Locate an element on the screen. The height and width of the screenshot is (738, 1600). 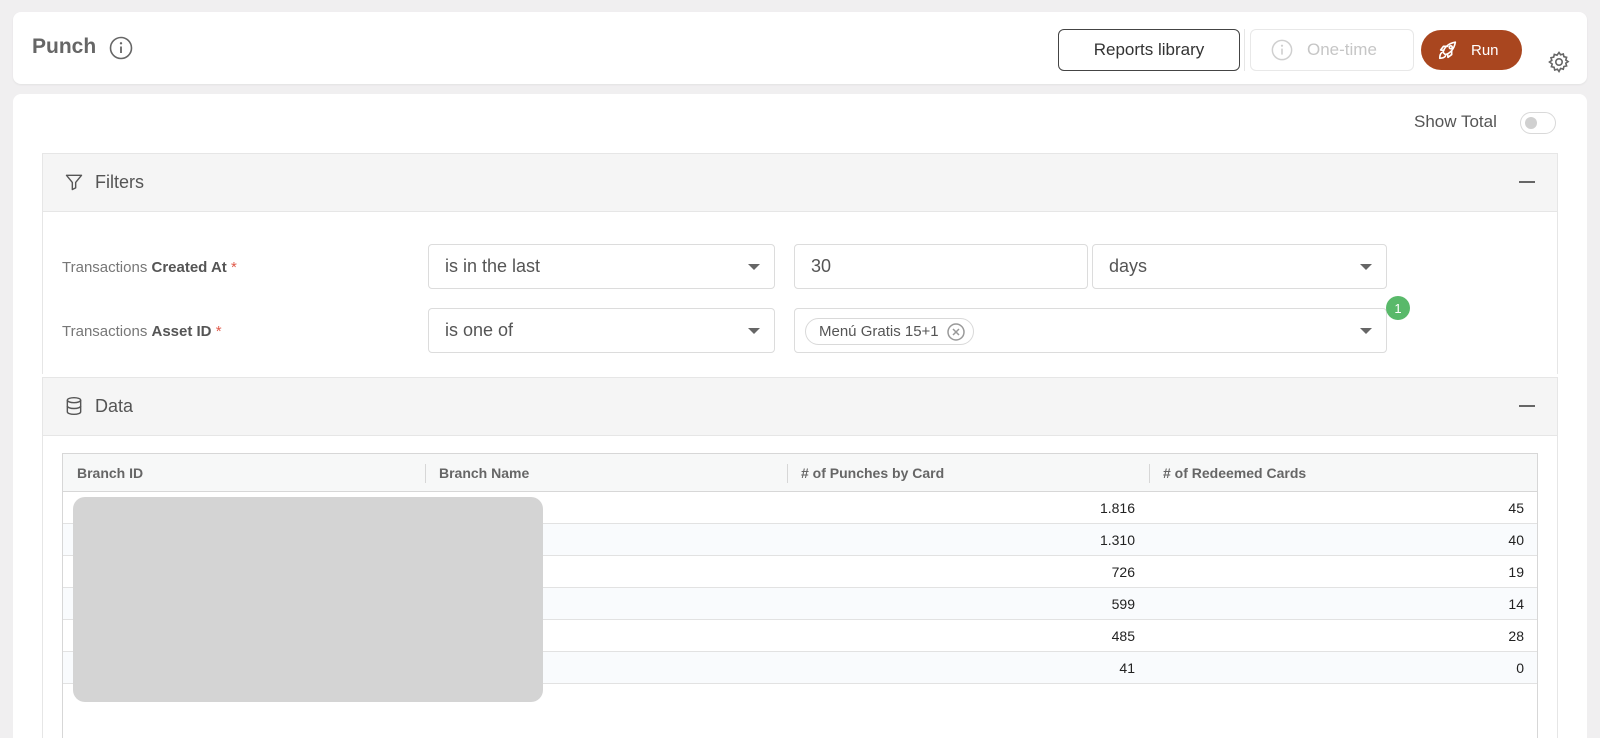
filters-section-header: Filters is located at coordinates (800, 182).